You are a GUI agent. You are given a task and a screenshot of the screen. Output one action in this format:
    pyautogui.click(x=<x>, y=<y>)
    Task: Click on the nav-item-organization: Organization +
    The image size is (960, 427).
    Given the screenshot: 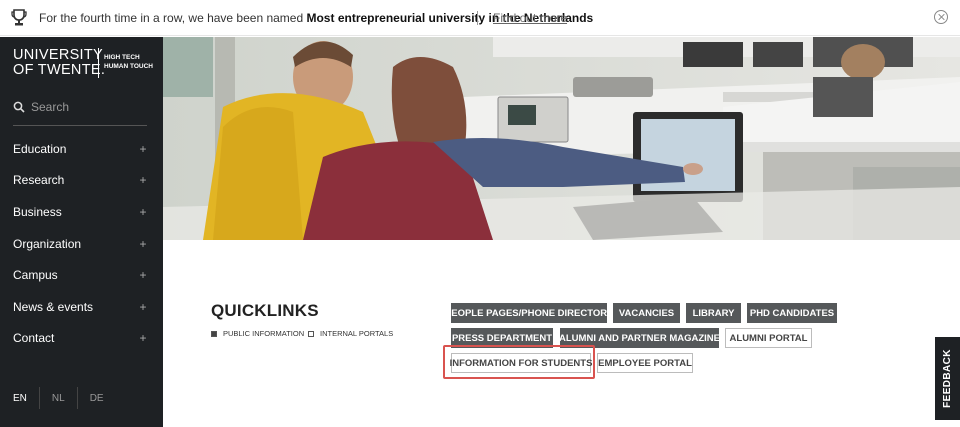 What is the action you would take?
    pyautogui.click(x=80, y=244)
    